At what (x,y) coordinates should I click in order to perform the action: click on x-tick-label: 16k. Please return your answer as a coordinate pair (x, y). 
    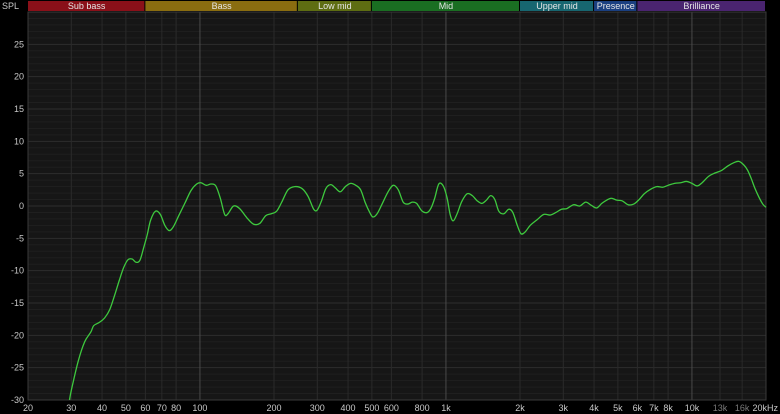
    Looking at the image, I should click on (742, 408).